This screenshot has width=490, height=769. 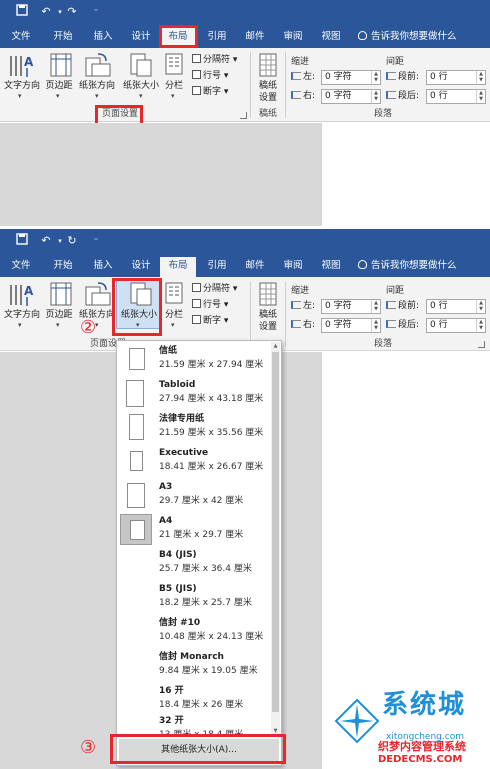 What do you see at coordinates (243, 115) in the screenshot?
I see `page-setup-launcher-icon` at bounding box center [243, 115].